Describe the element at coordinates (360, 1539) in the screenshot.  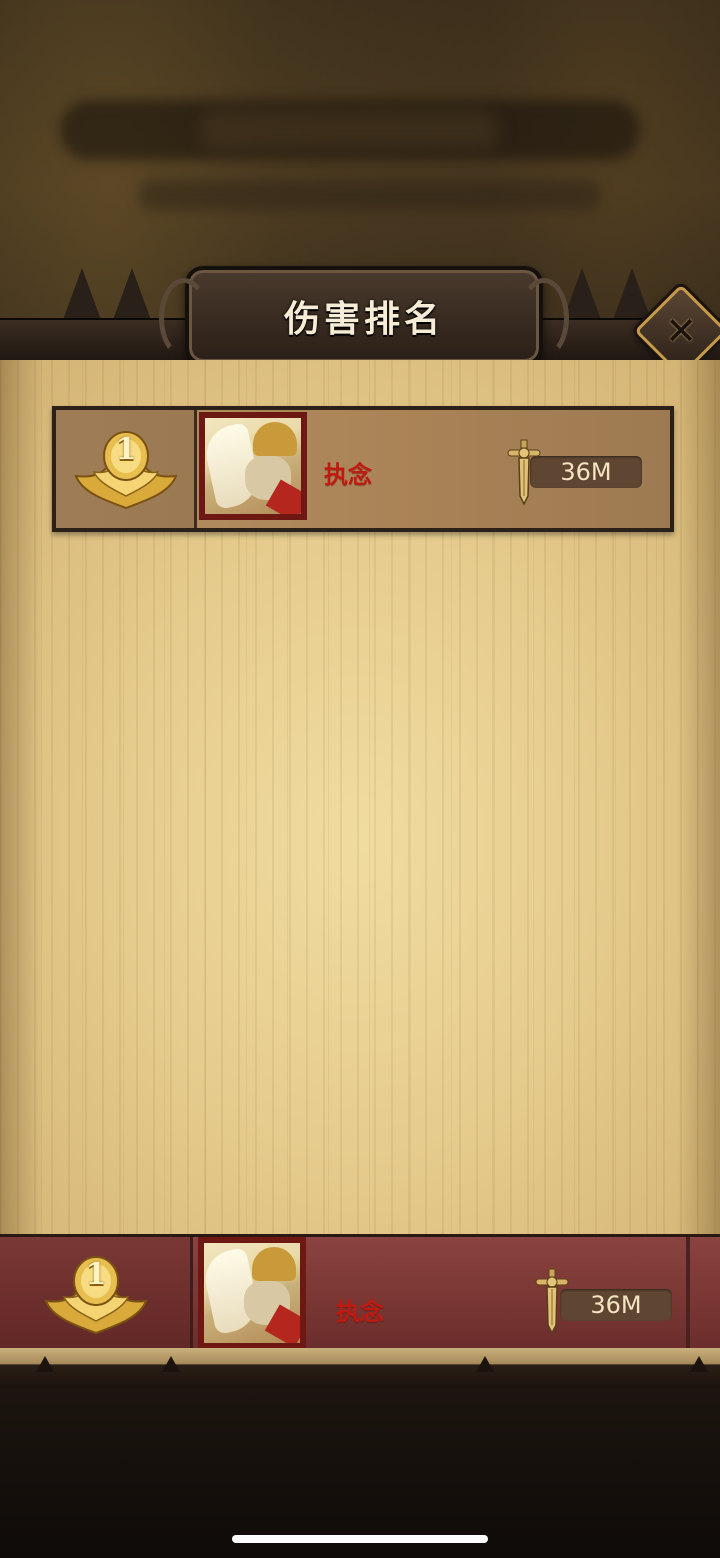
I see `home-indicator` at that location.